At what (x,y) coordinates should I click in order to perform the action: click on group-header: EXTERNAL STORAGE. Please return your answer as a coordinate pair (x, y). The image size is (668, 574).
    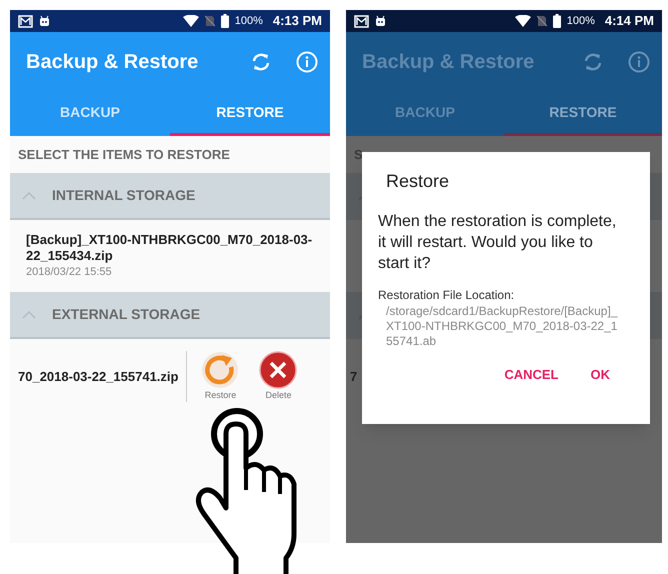
    Looking at the image, I should click on (170, 315).